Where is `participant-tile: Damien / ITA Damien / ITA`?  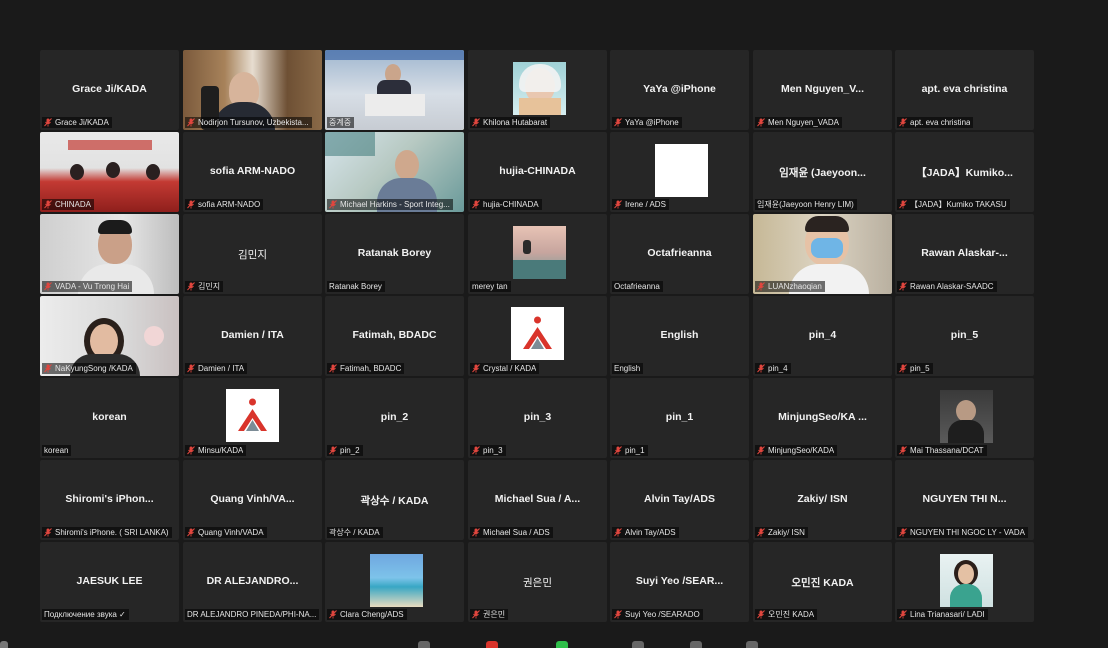 participant-tile: Damien / ITA Damien / ITA is located at coordinates (252, 336).